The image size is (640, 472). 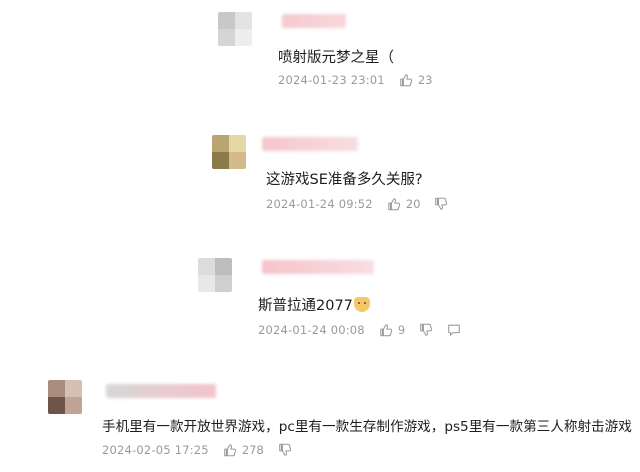 What do you see at coordinates (416, 80) in the screenshot?
I see `like-button: 23` at bounding box center [416, 80].